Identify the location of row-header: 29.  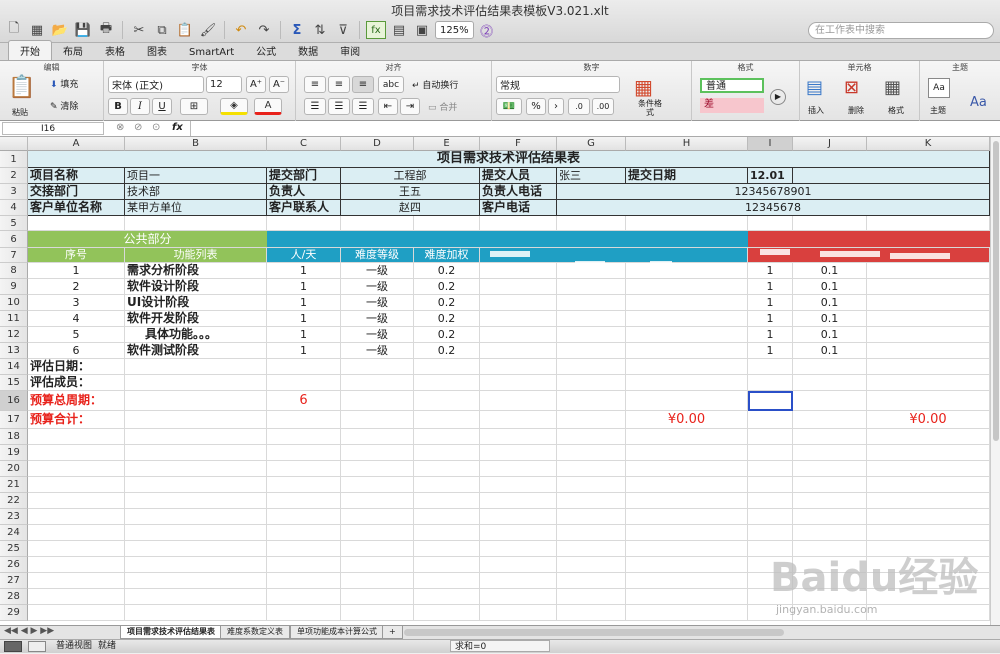
(14, 613).